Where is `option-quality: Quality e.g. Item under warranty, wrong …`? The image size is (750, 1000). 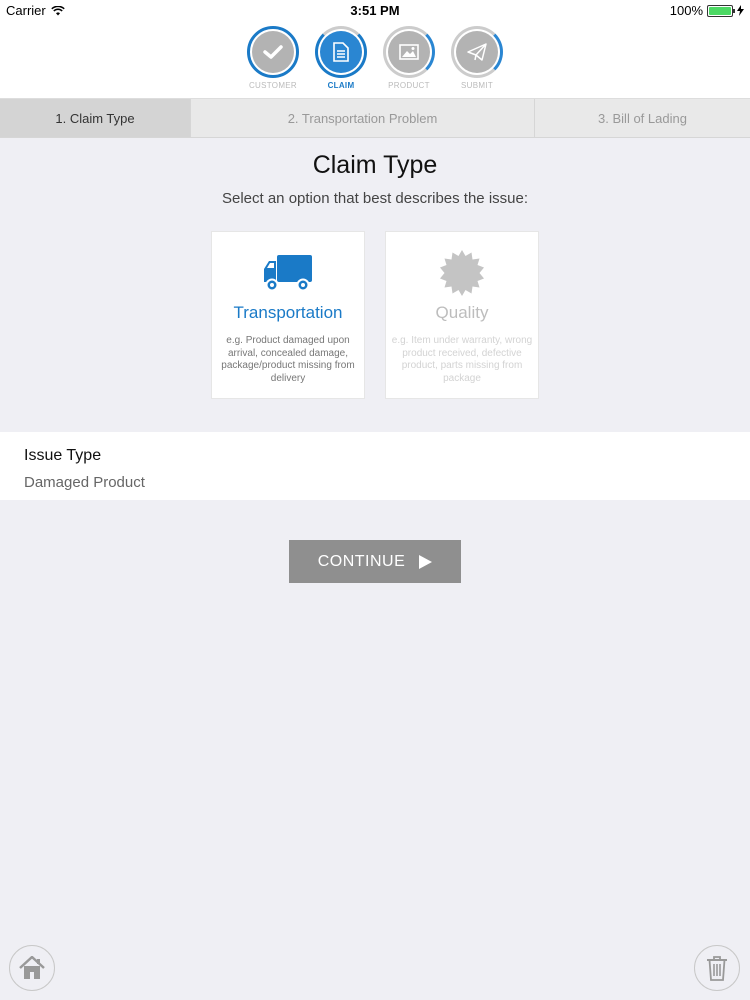 option-quality: Quality e.g. Item under warranty, wrong … is located at coordinates (462, 315).